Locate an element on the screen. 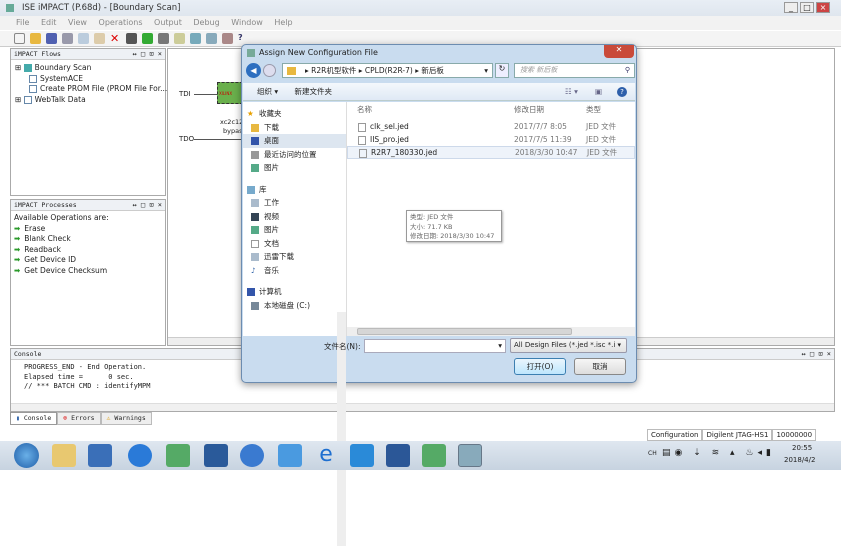 This screenshot has width=841, height=546. nav-documents: 文档 is located at coordinates (294, 244).